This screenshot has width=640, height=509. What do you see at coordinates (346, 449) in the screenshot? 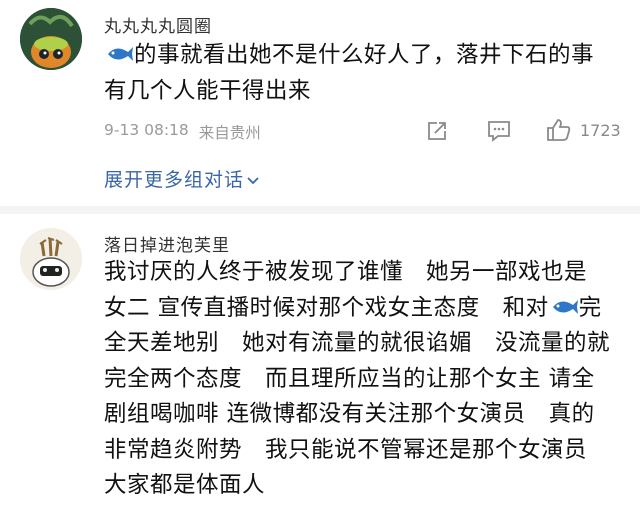
I see `comment-text-line: 非常趋炎附势 我只能说不管幂还是那个女演员` at bounding box center [346, 449].